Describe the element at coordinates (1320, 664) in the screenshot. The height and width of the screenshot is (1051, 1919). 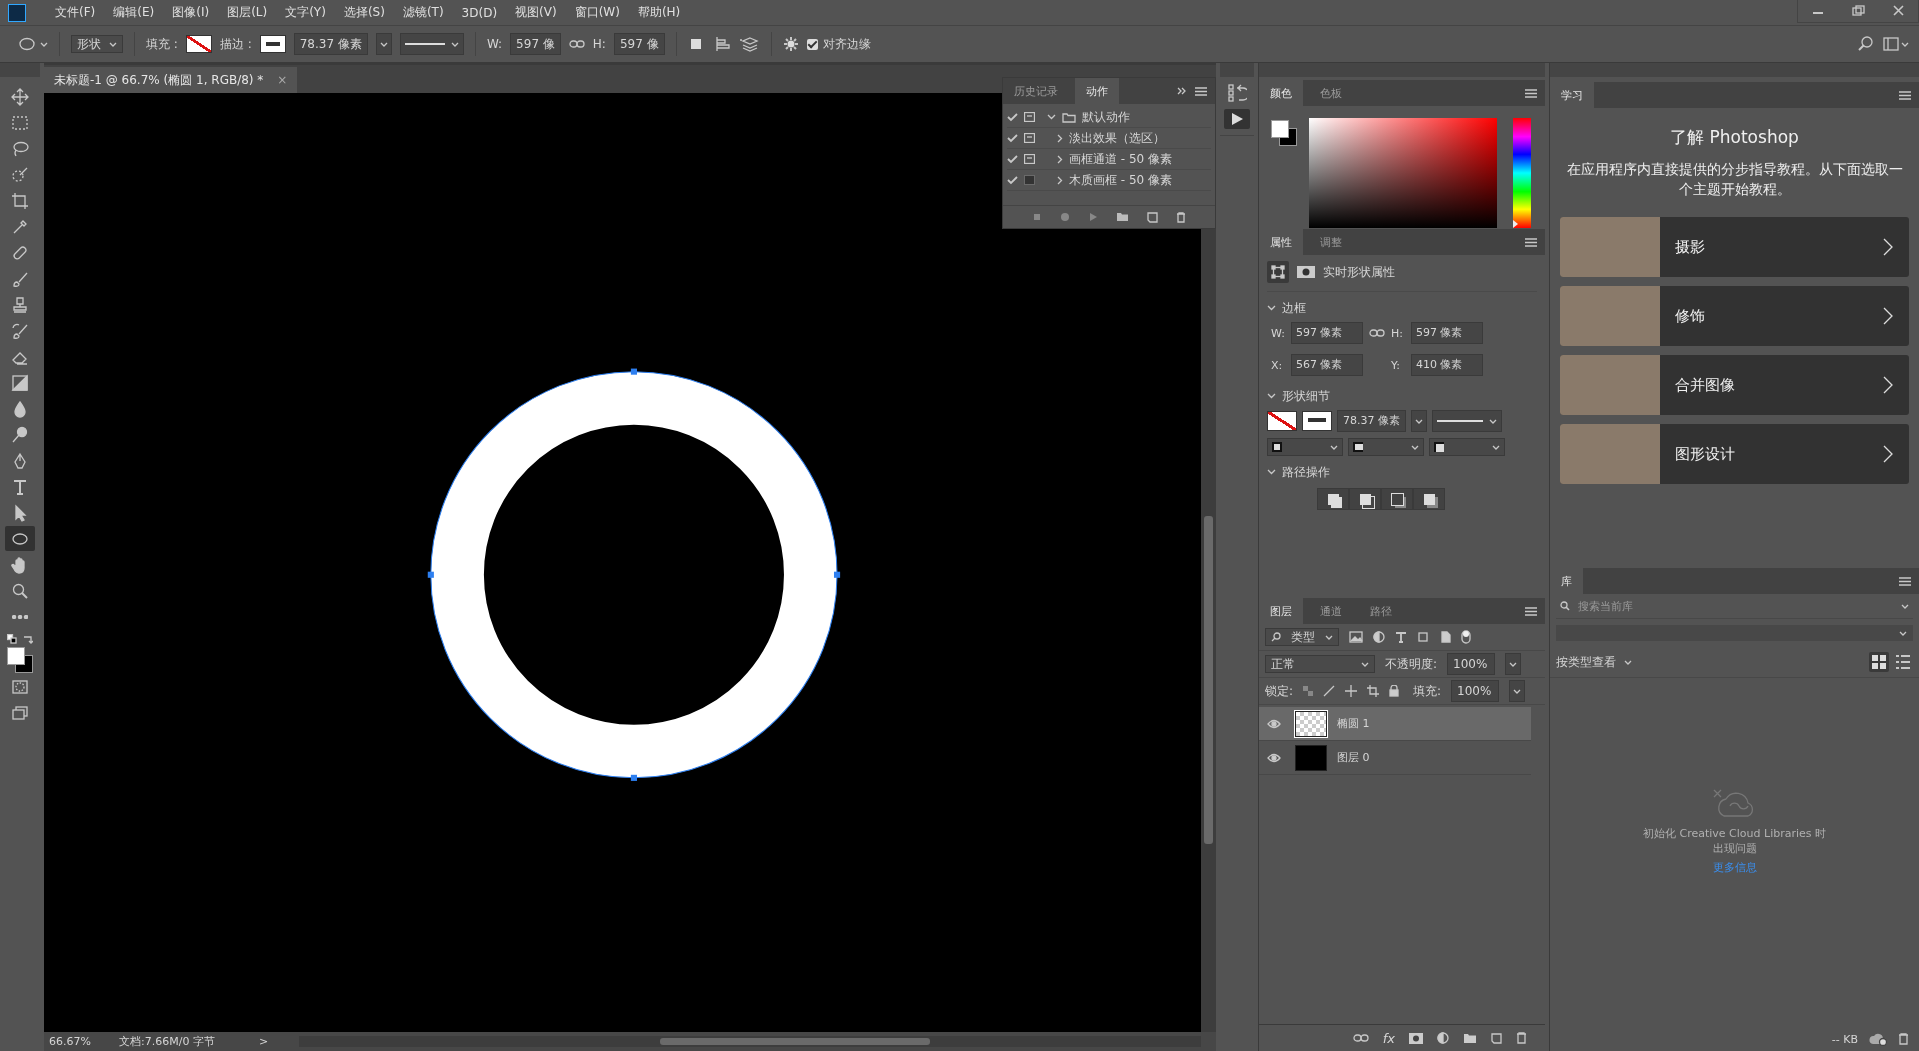
I see `blend-mode-dropdown: 正常` at that location.